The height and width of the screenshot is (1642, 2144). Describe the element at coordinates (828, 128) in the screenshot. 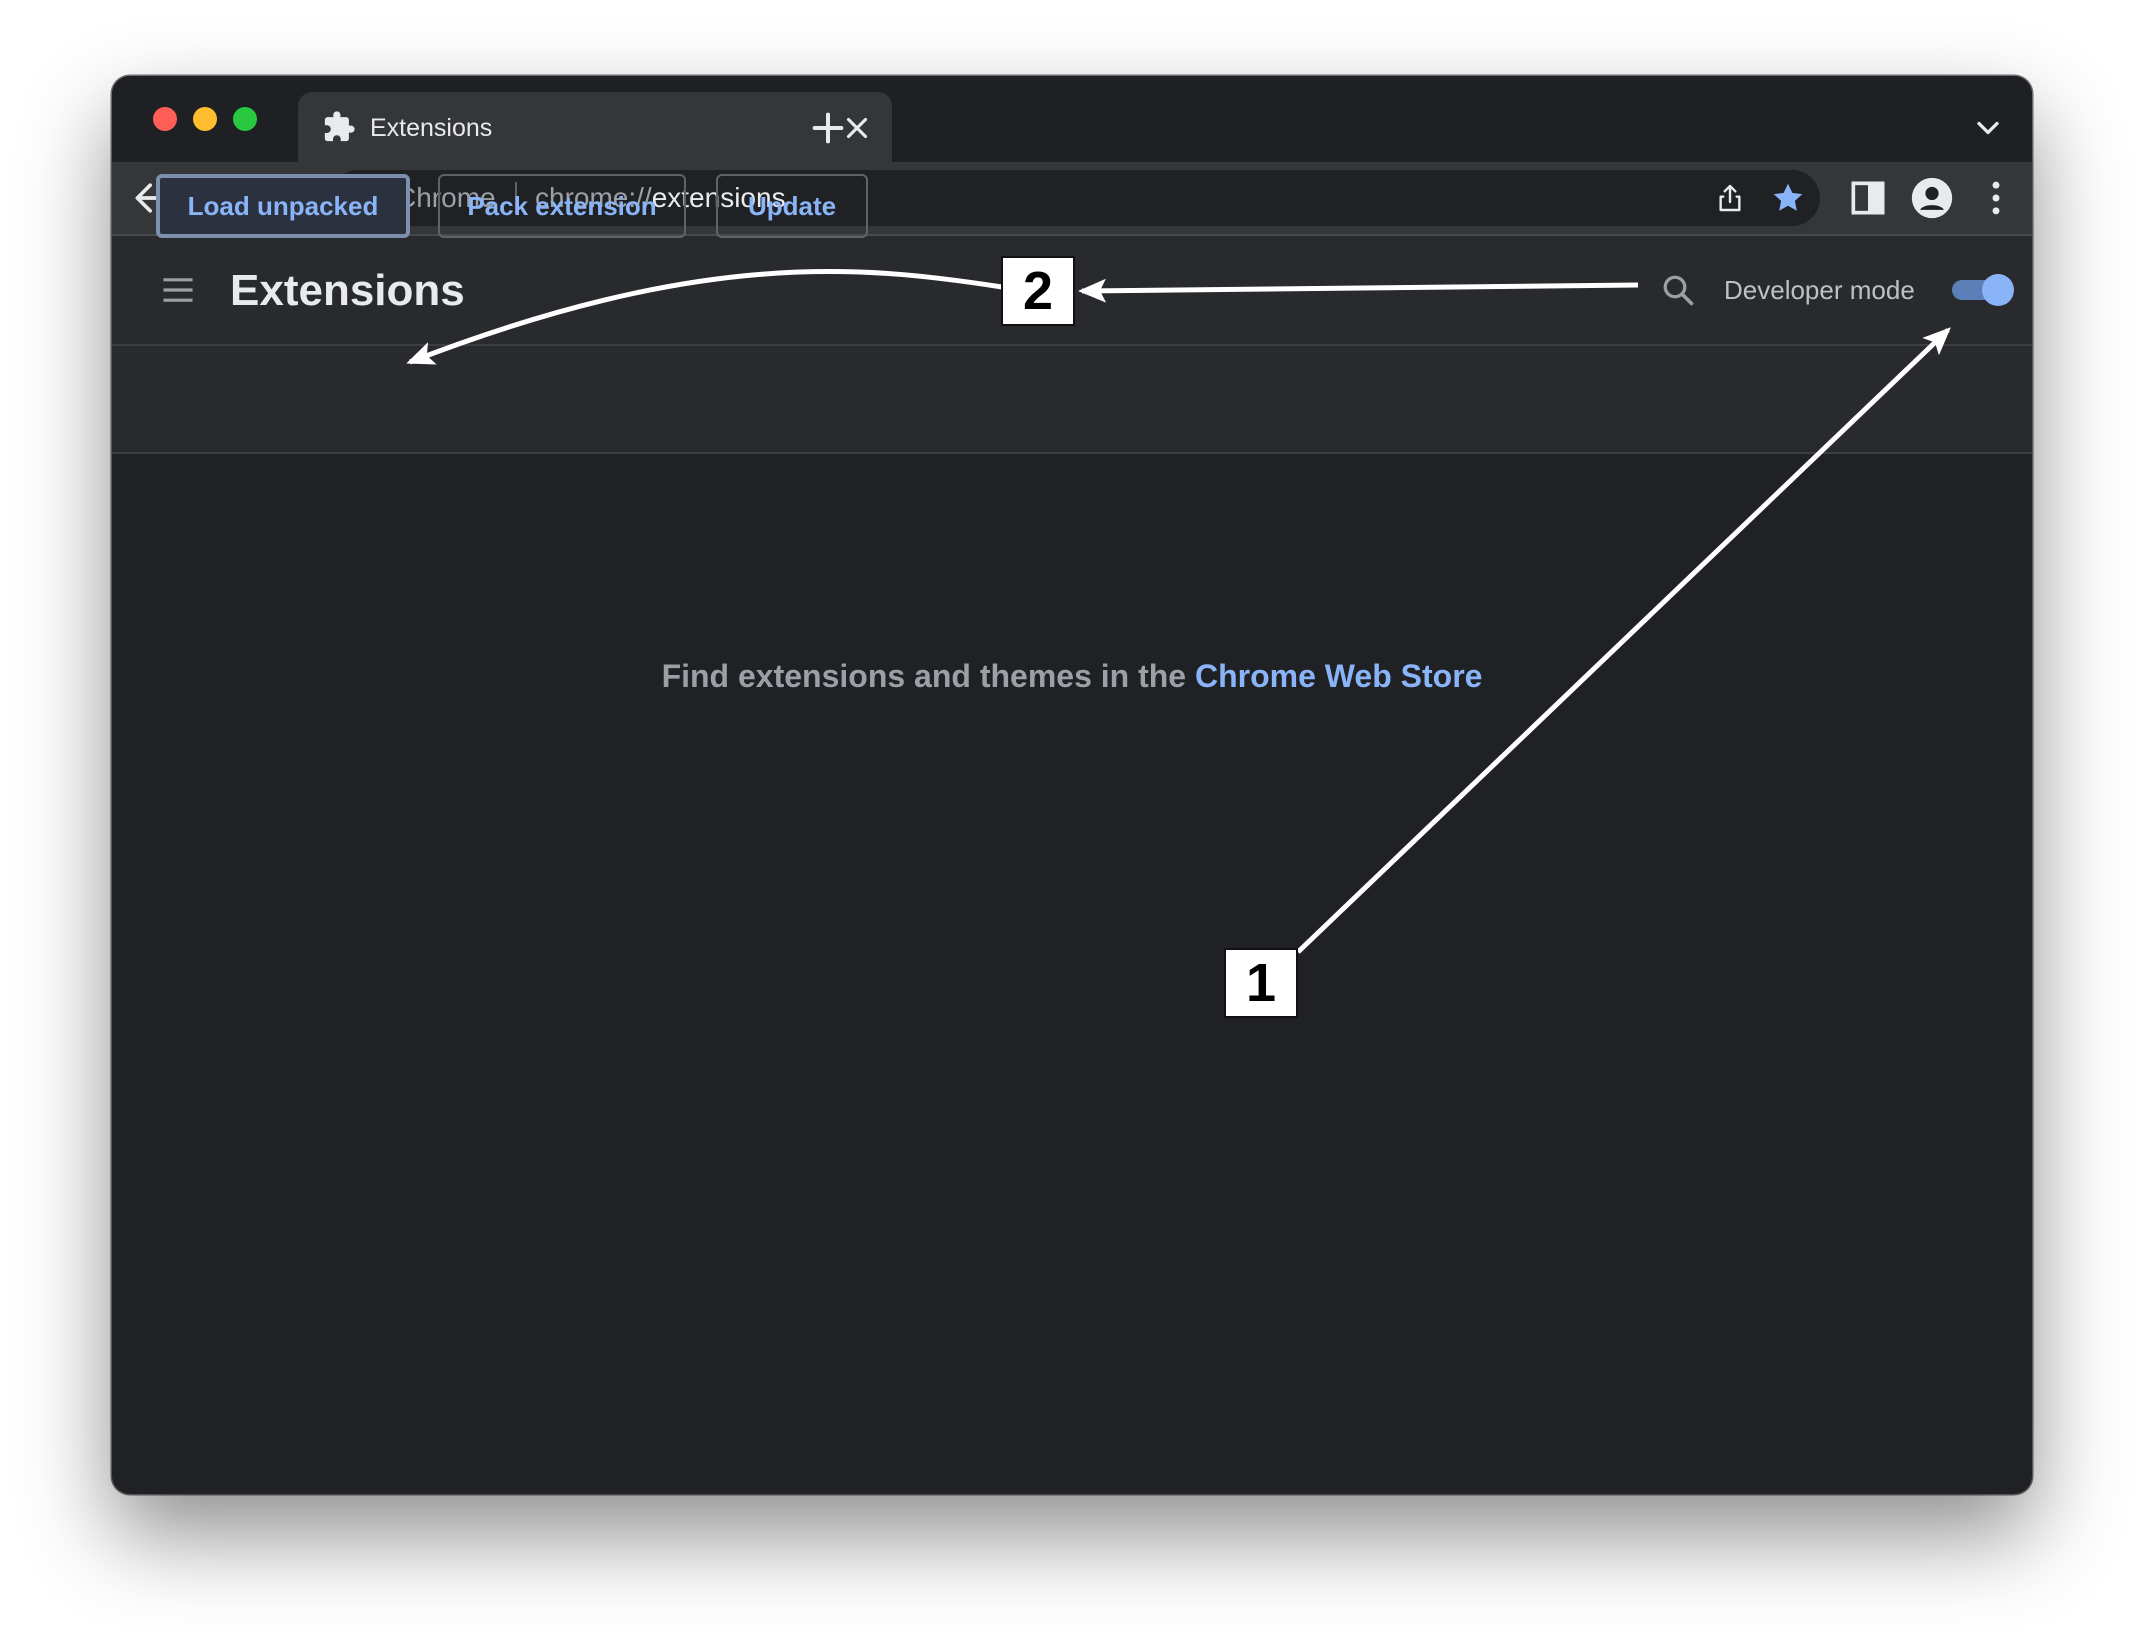

I see `new-tab-icon` at that location.